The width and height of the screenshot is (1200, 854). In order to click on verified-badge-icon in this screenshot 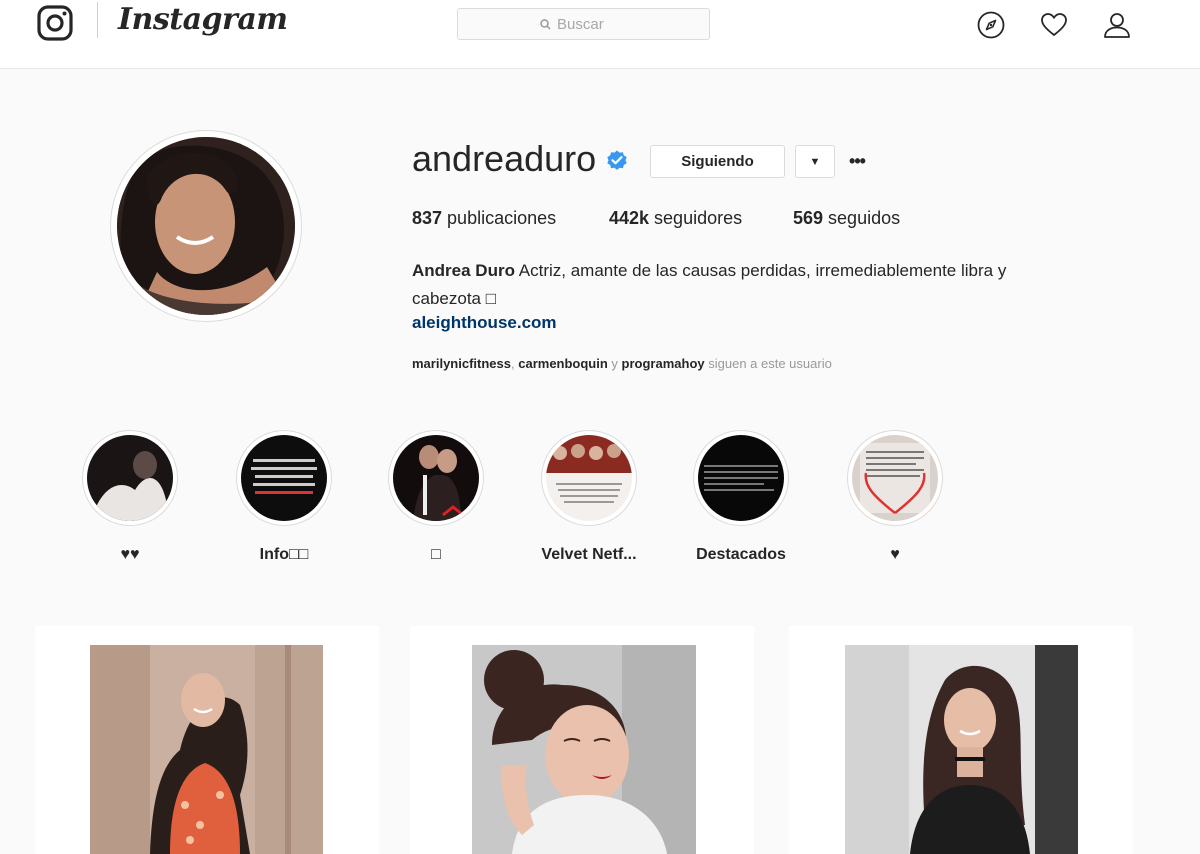, I will do `click(617, 160)`.